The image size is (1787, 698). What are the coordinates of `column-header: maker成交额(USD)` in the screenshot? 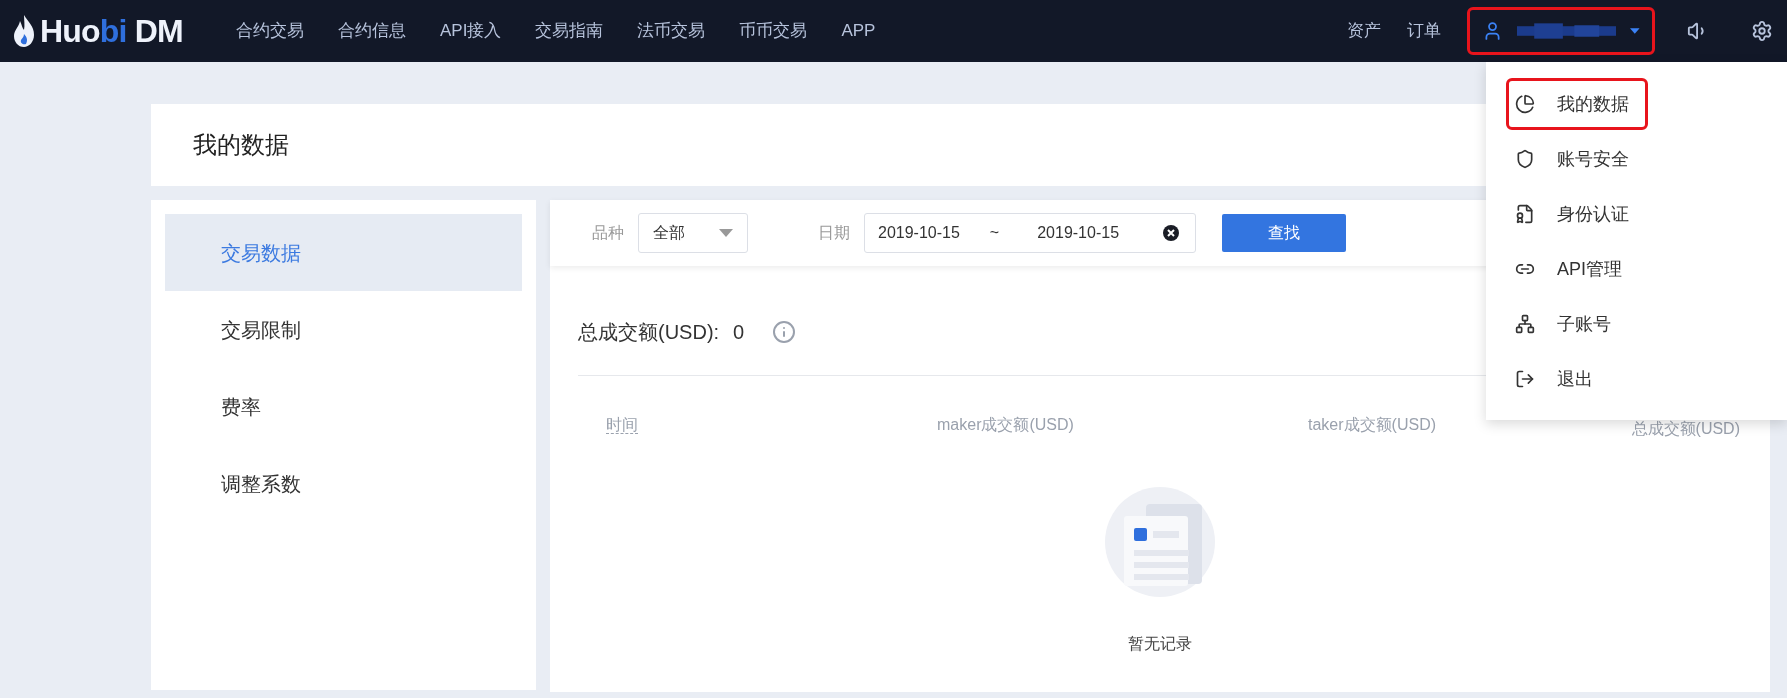 It's located at (1005, 424).